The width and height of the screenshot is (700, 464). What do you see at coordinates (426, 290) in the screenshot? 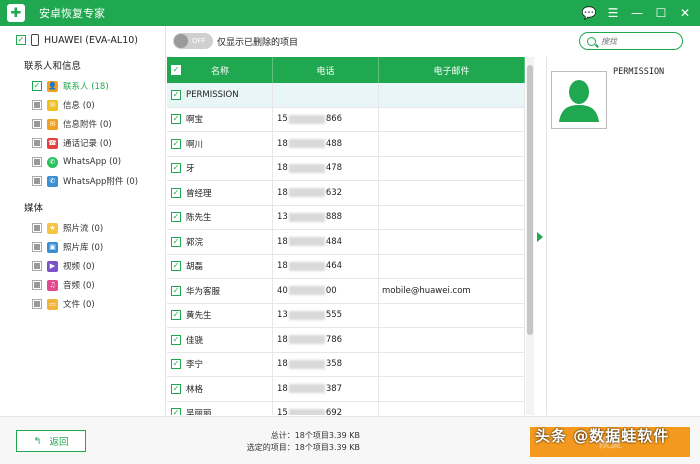
I see `contact-email: mobile@huawei.com` at bounding box center [426, 290].